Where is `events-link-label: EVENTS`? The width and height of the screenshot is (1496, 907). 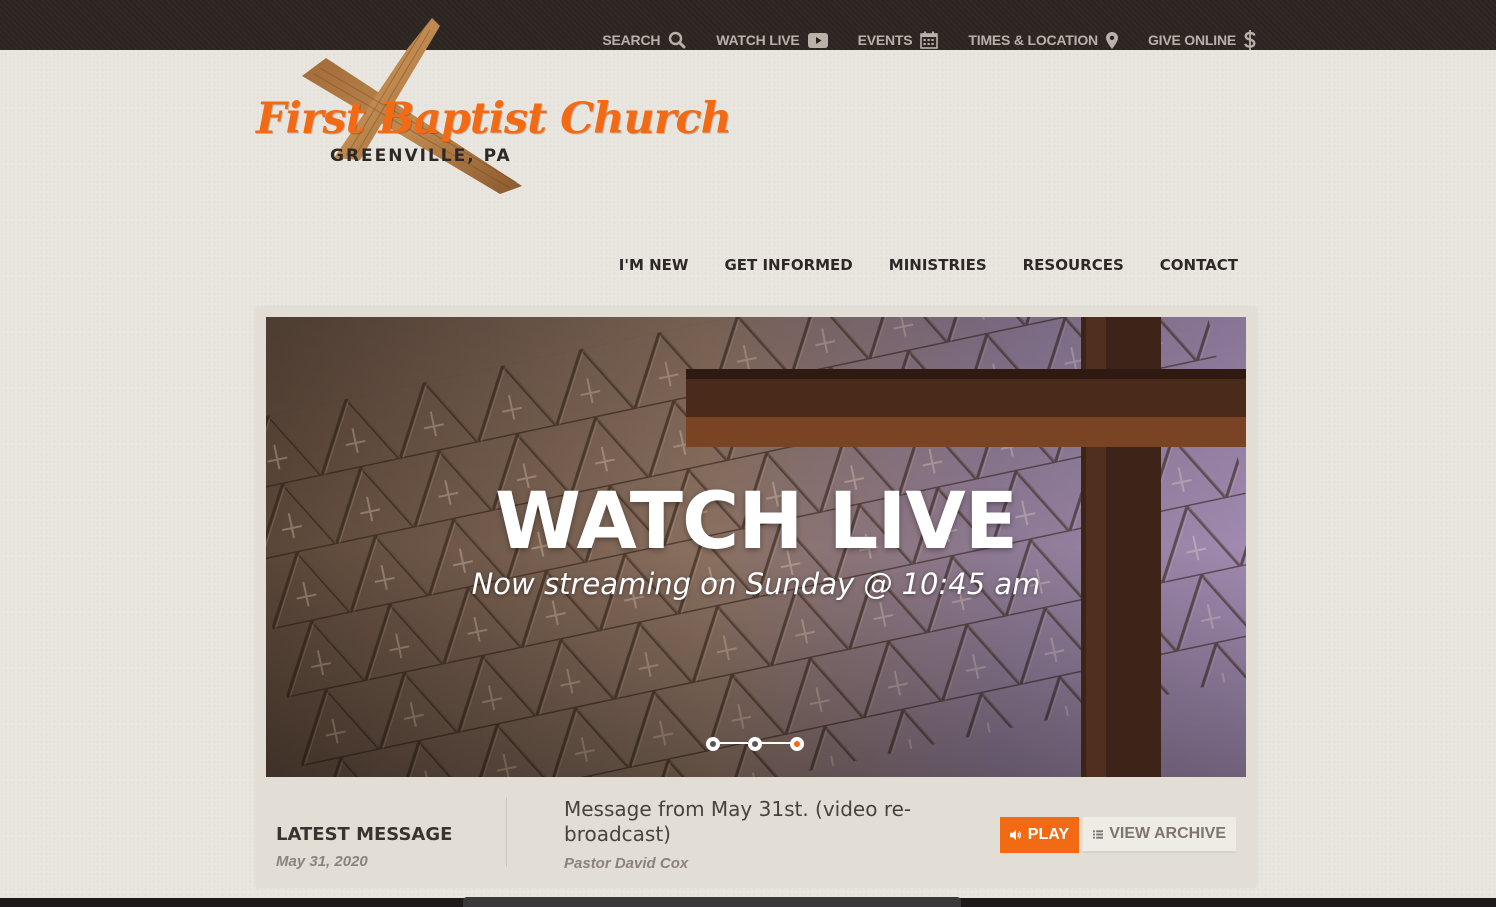
events-link-label: EVENTS is located at coordinates (885, 40).